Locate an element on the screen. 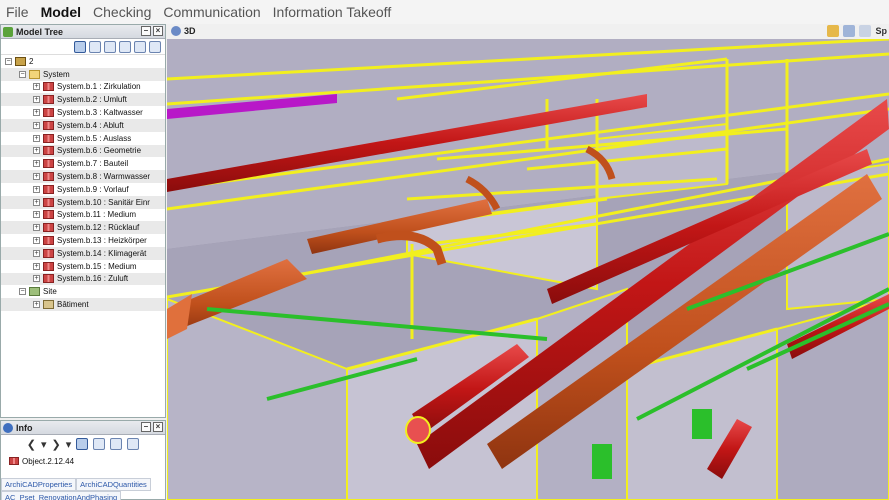 This screenshot has width=889, height=500. minimize-button: – is located at coordinates (146, 31).